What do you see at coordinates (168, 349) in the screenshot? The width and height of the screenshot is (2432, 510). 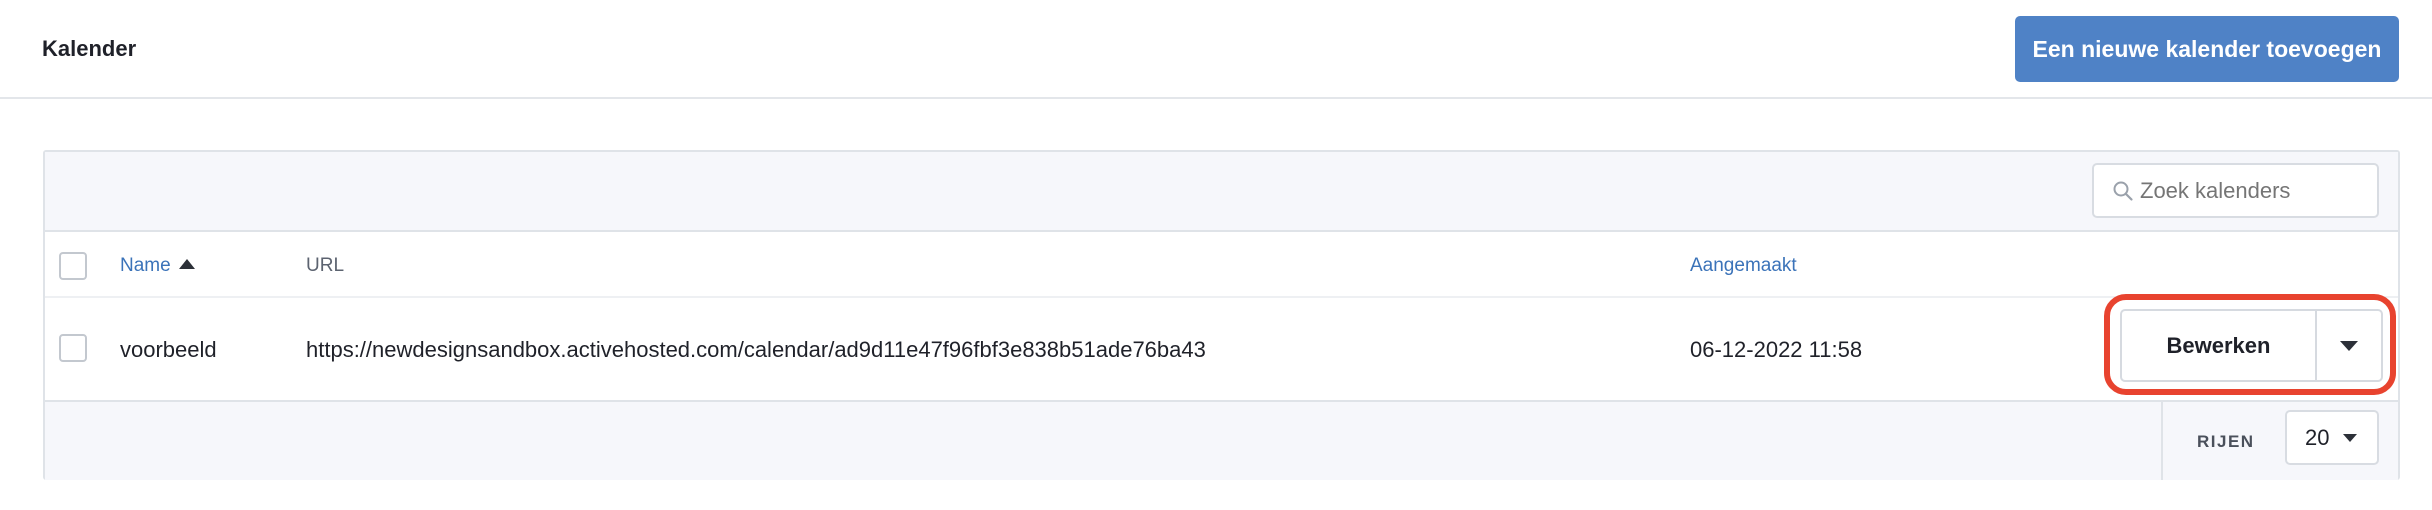 I see `calendar-name: voorbeeld` at bounding box center [168, 349].